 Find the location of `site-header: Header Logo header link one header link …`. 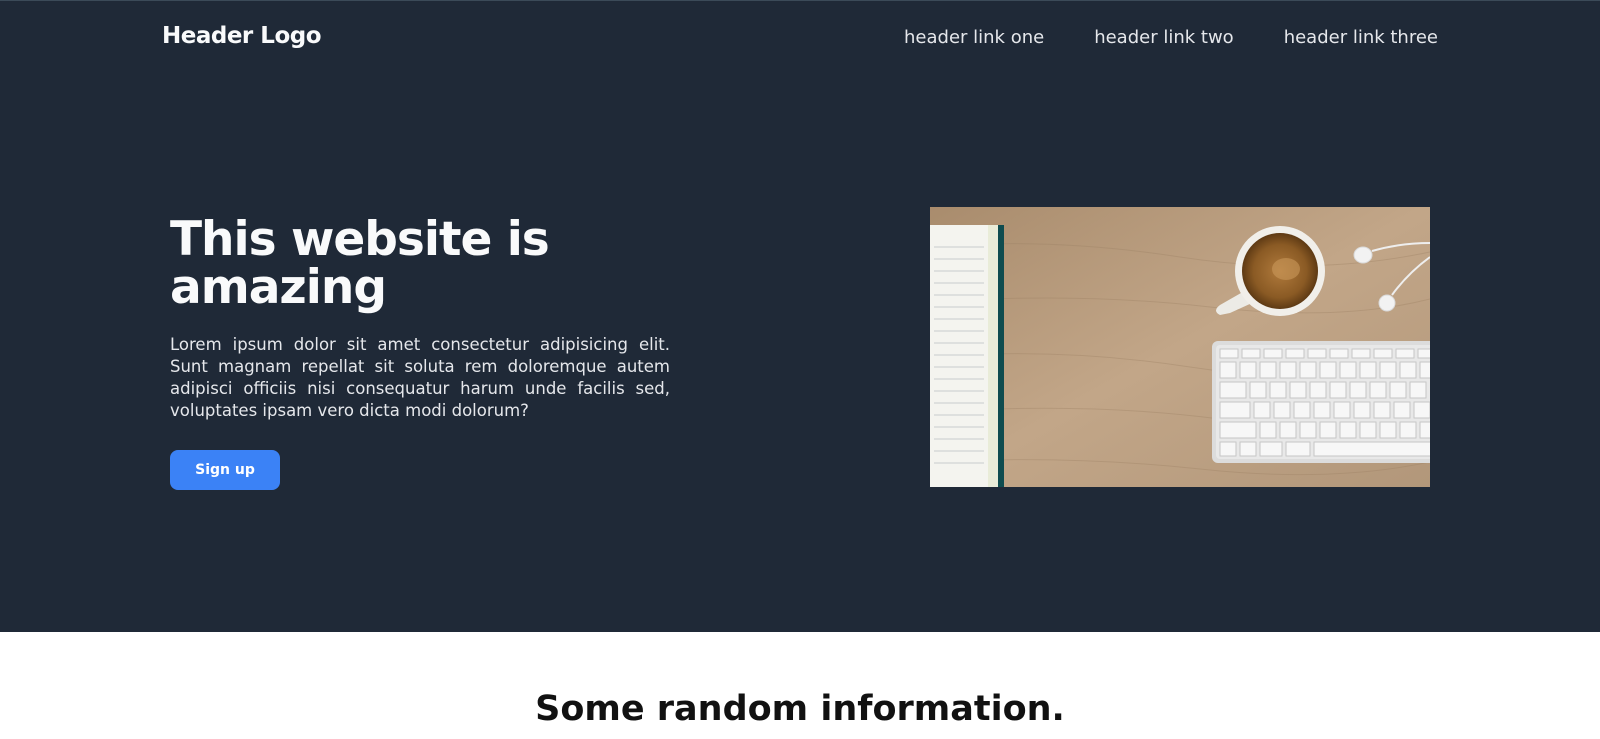

site-header: Header Logo header link one header link … is located at coordinates (800, 40).